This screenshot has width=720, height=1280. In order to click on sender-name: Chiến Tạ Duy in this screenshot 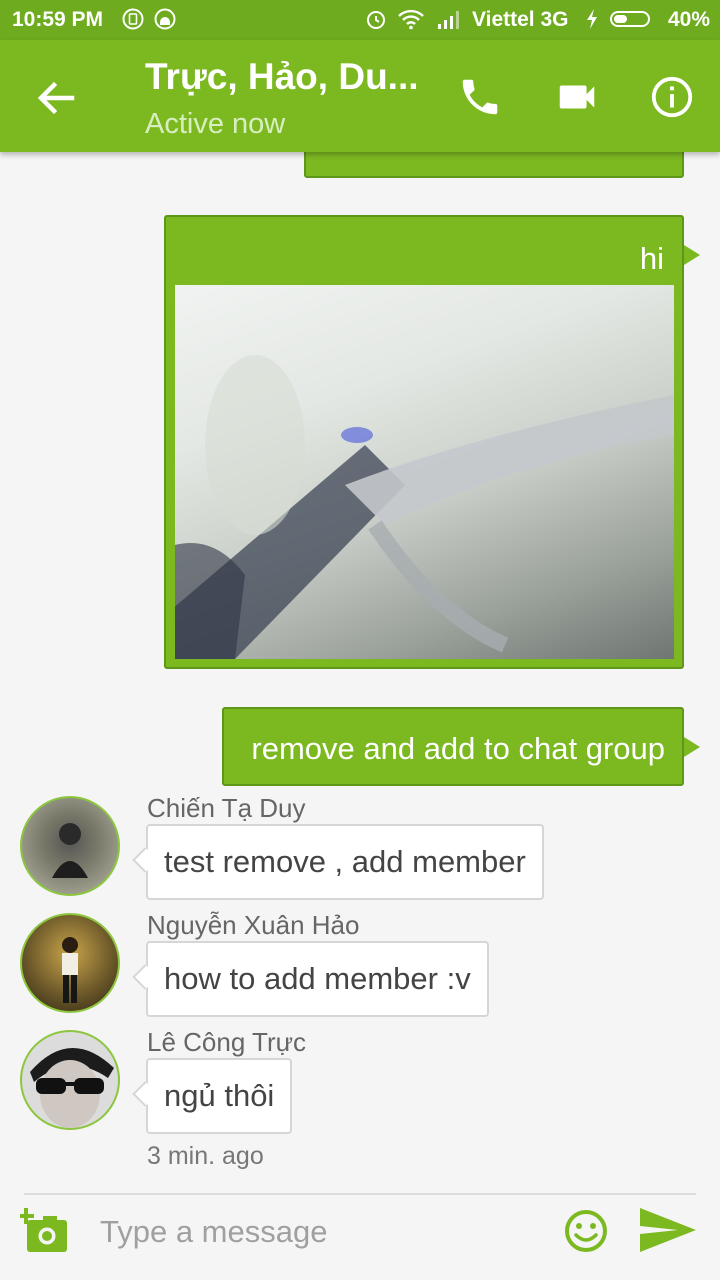, I will do `click(226, 808)`.